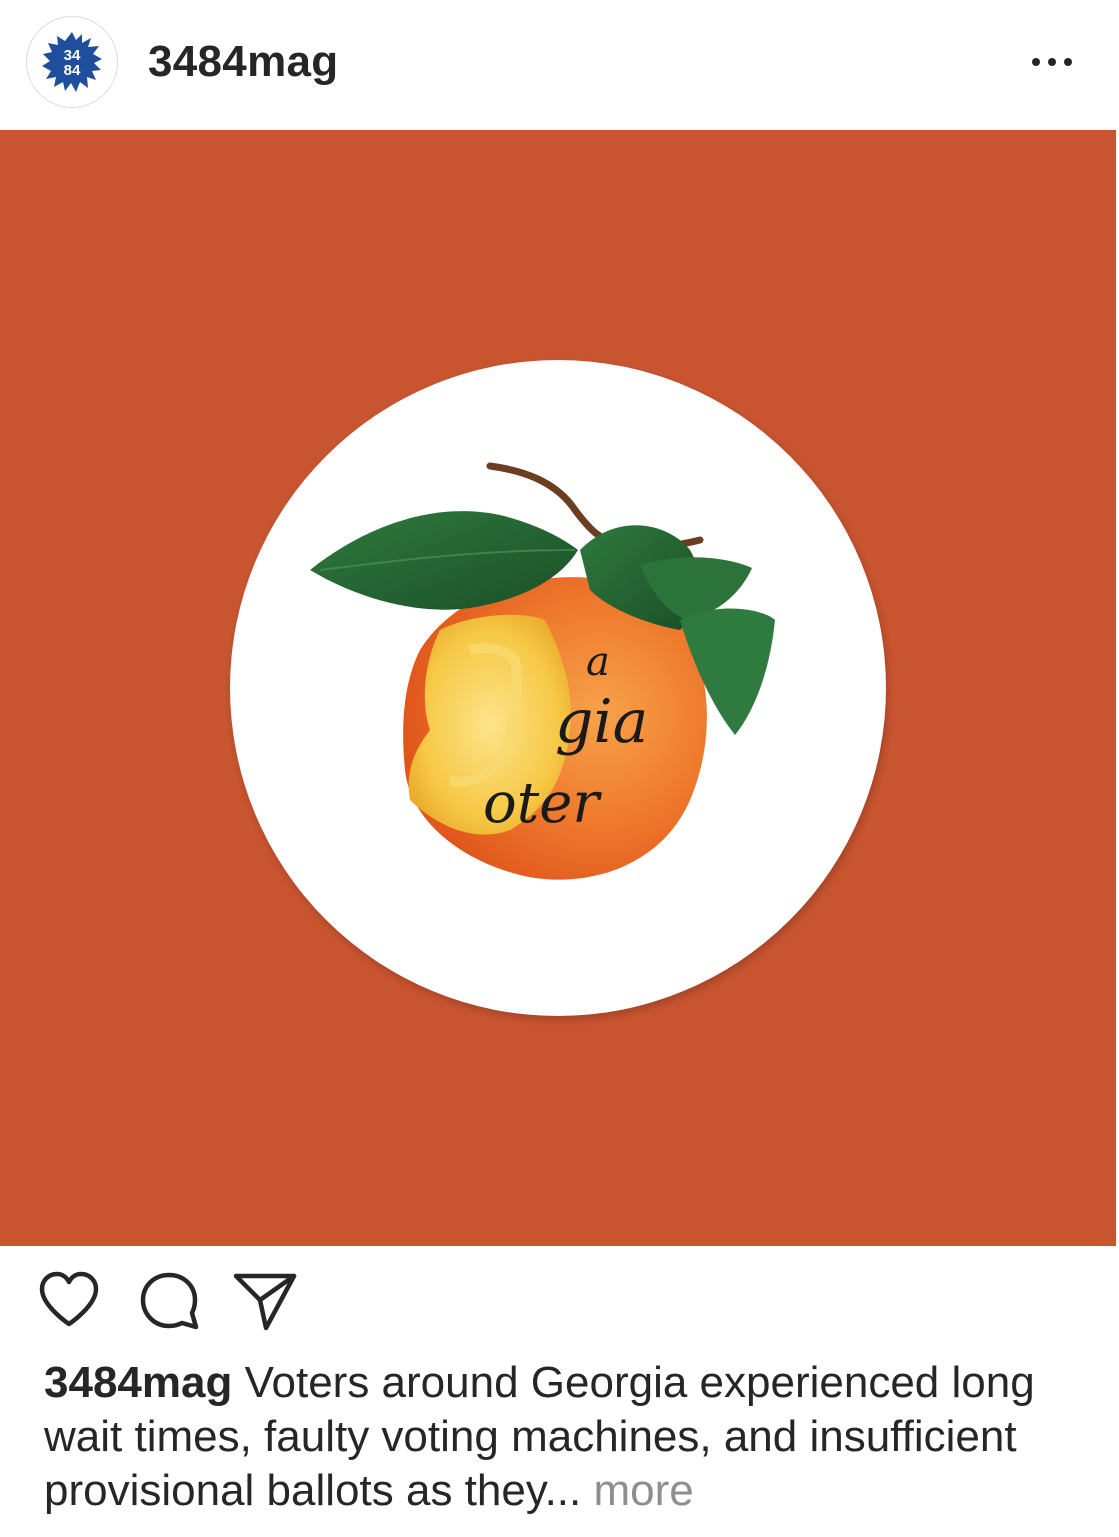 Image resolution: width=1119 pixels, height=1537 pixels. What do you see at coordinates (559, 1296) in the screenshot?
I see `post-actions-bar` at bounding box center [559, 1296].